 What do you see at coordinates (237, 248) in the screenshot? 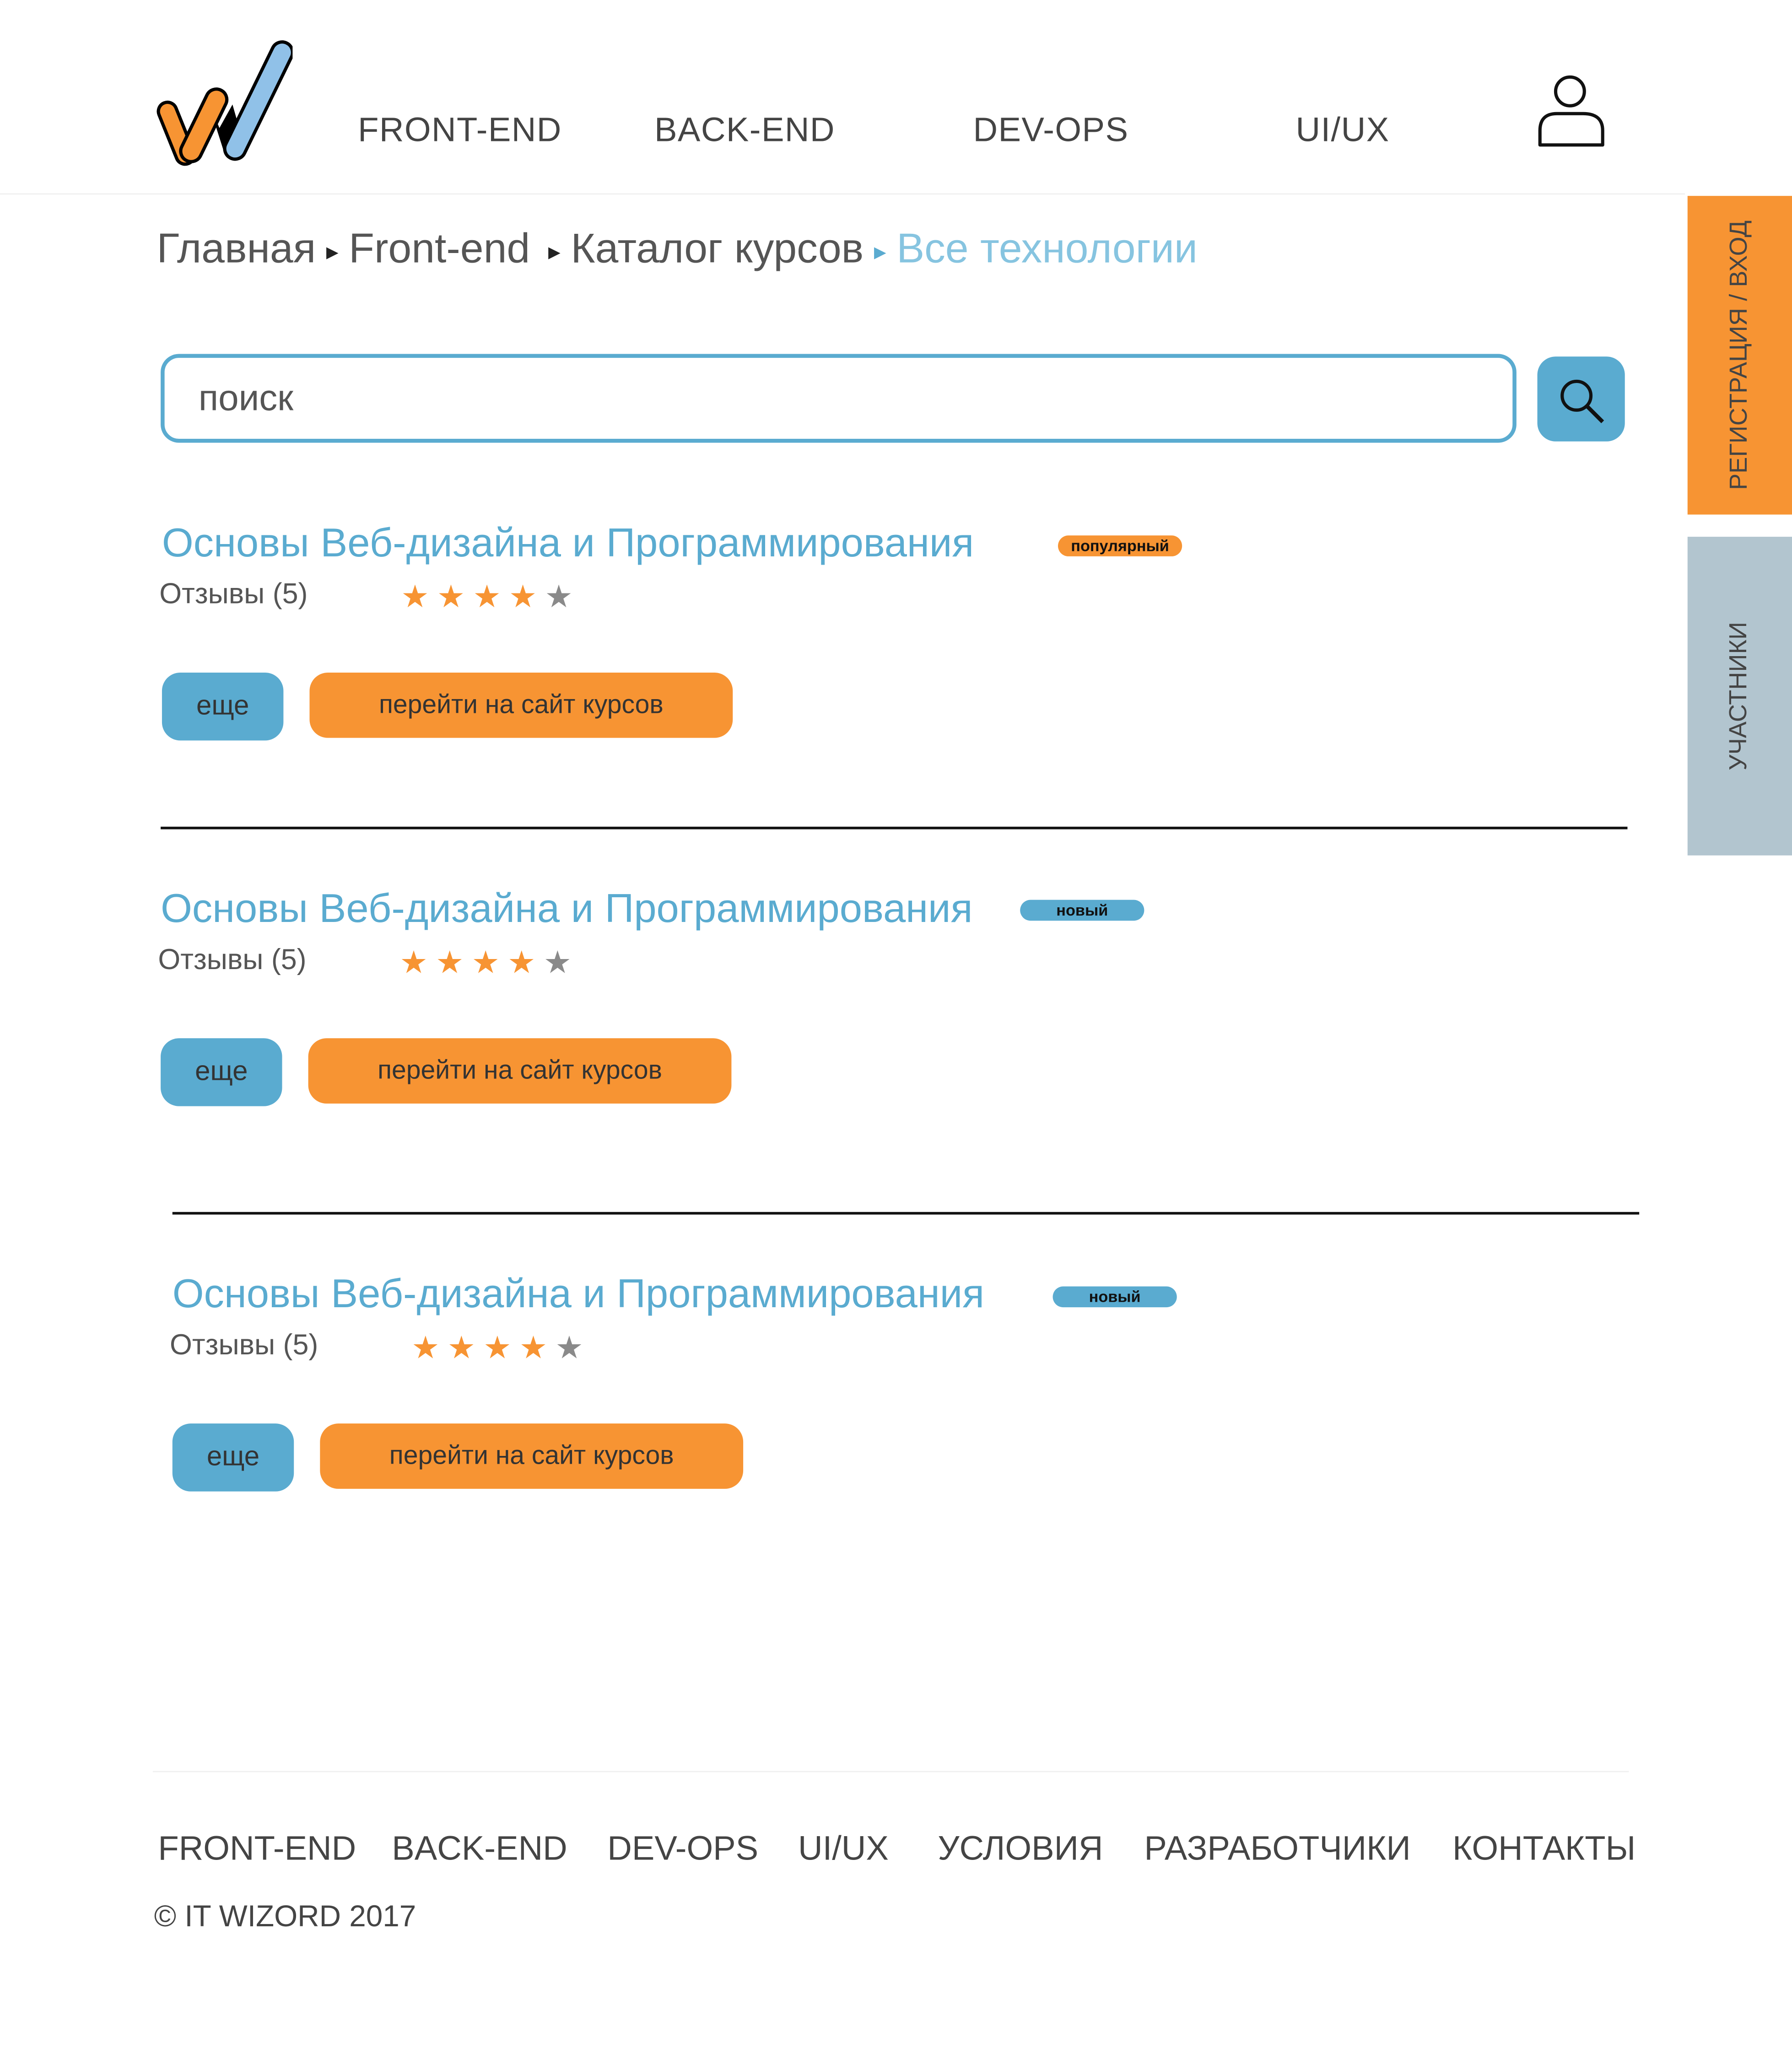
I see `breadcrumb-home: Главная` at bounding box center [237, 248].